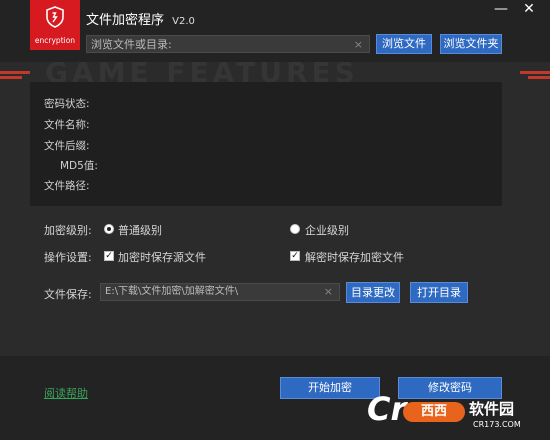 Image resolution: width=550 pixels, height=440 pixels. Describe the element at coordinates (131, 44) in the screenshot. I see `browse-placeholder: 浏览文件或目录:` at that location.